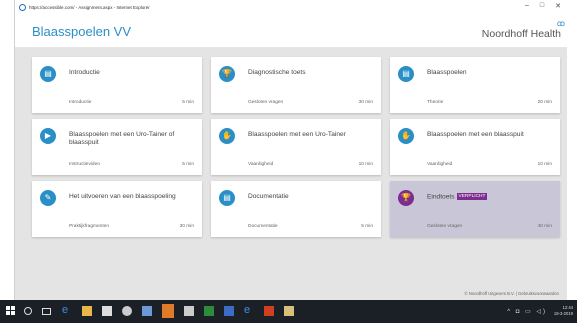 The width and height of the screenshot is (577, 323). Describe the element at coordinates (10, 310) in the screenshot. I see `windows-start-icon` at that location.